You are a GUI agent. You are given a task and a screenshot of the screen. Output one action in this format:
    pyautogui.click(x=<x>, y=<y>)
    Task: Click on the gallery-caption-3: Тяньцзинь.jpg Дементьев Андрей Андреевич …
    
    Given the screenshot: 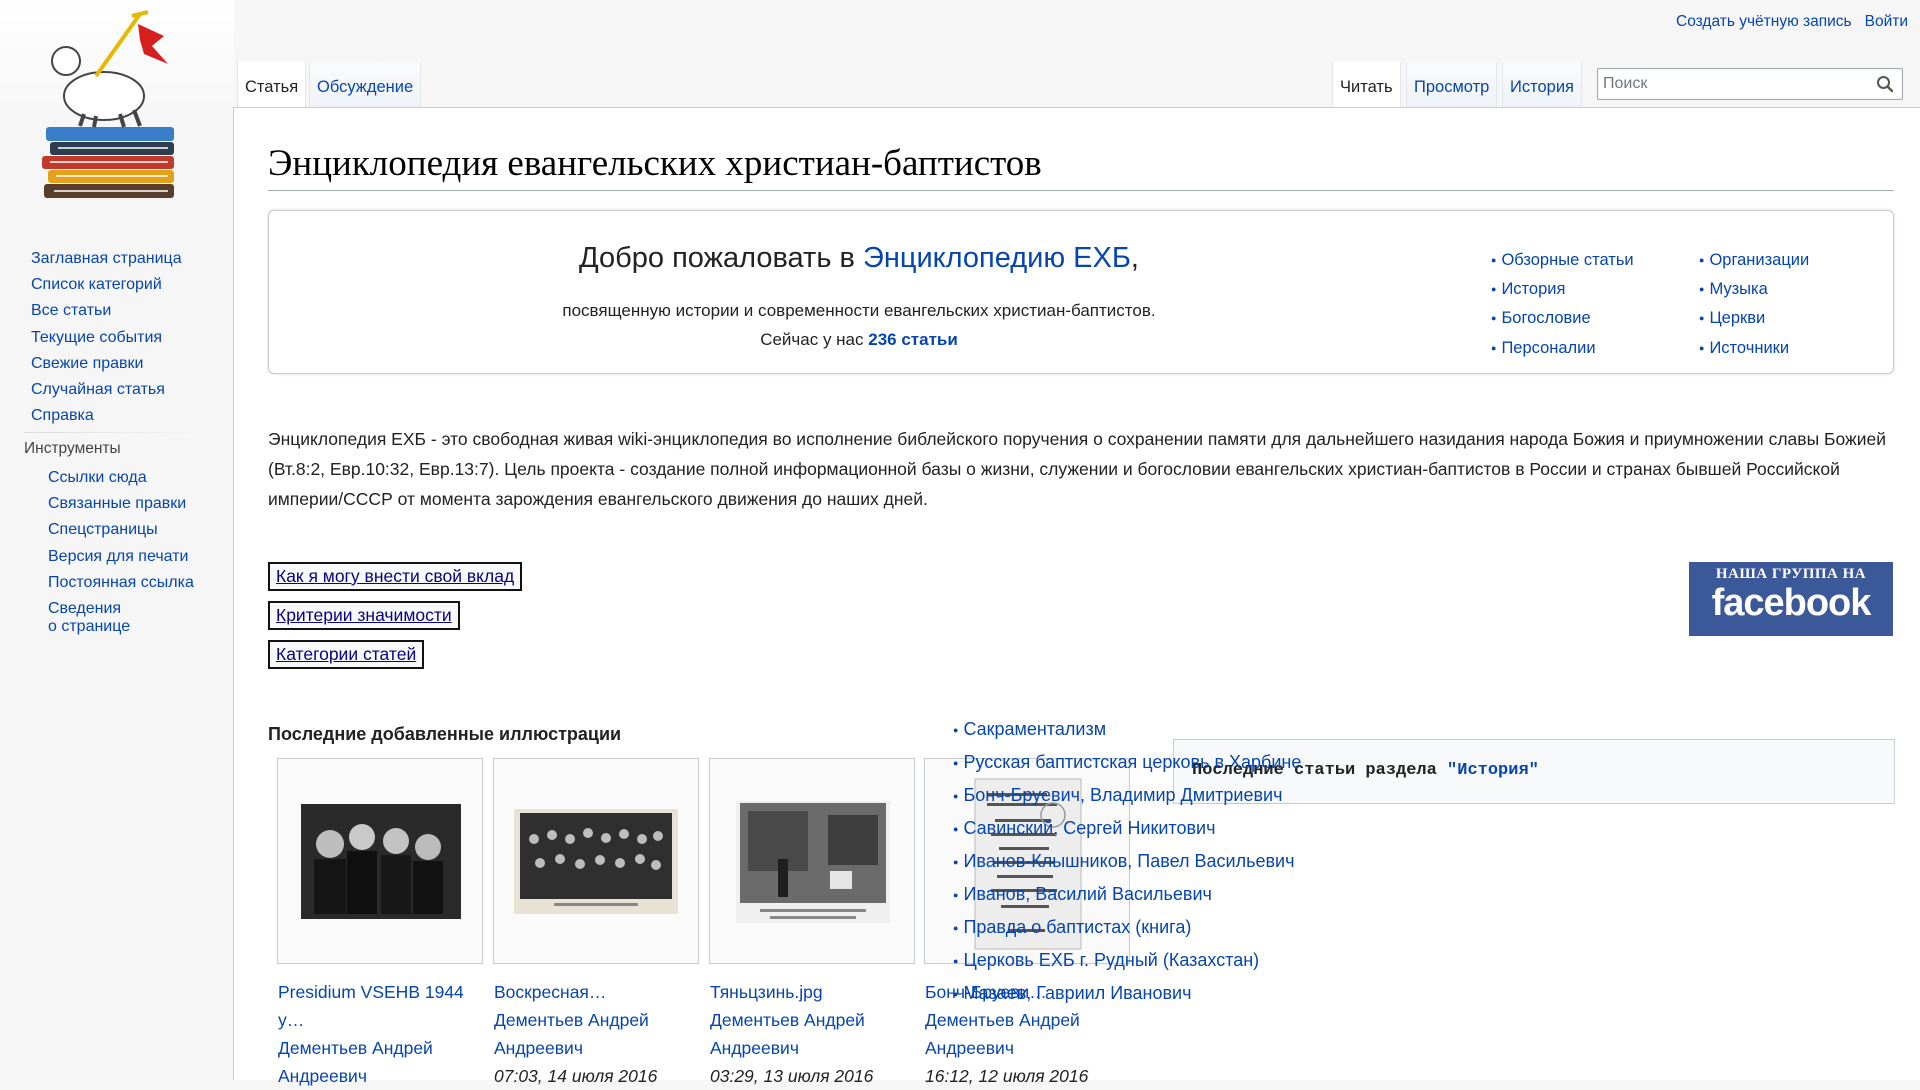 What is the action you would take?
    pyautogui.click(x=813, y=1034)
    